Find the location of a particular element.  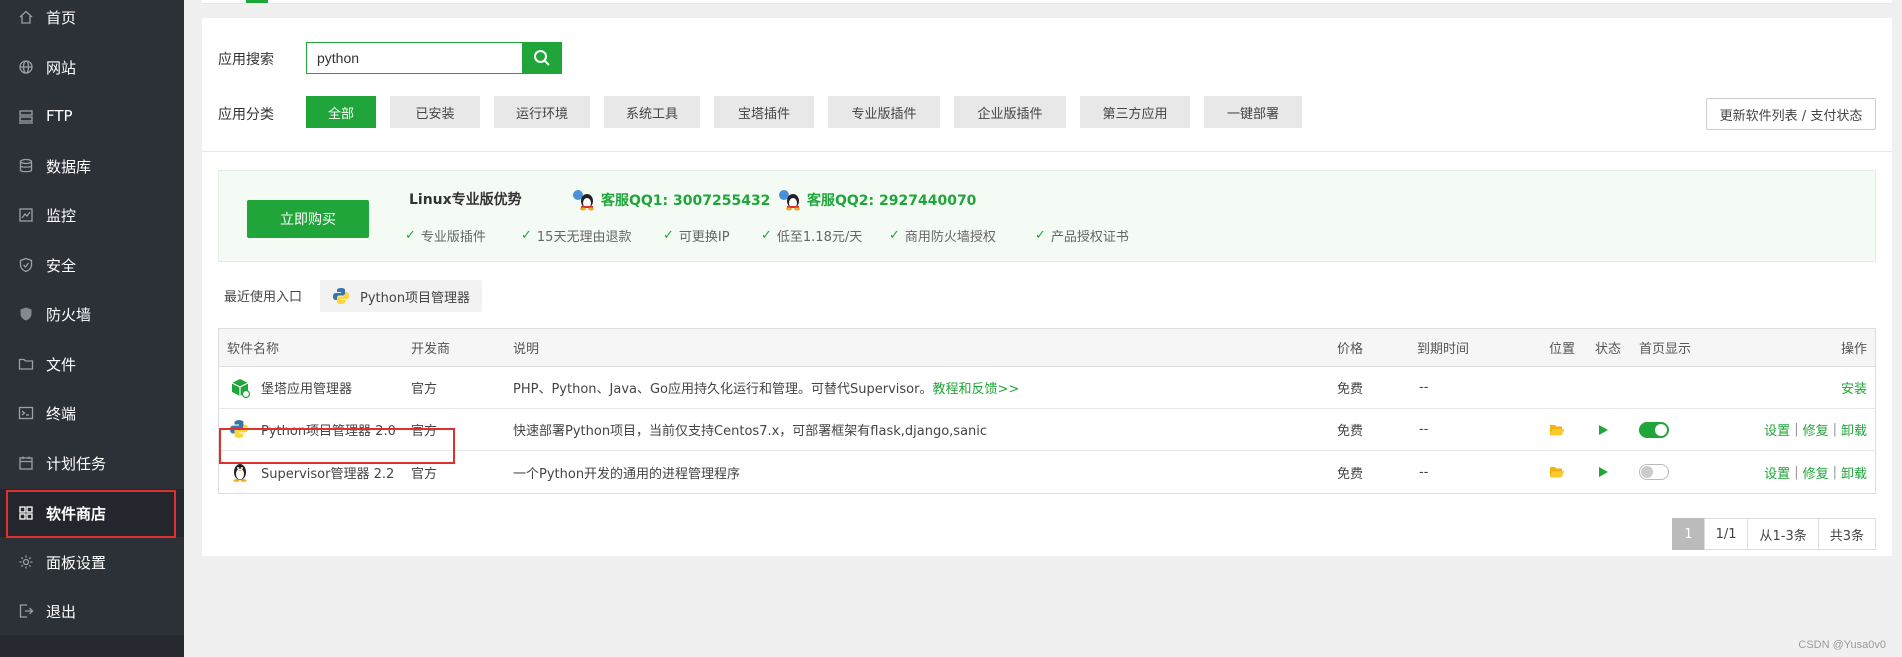

feature-text: 专业版插件 is located at coordinates (453, 237).